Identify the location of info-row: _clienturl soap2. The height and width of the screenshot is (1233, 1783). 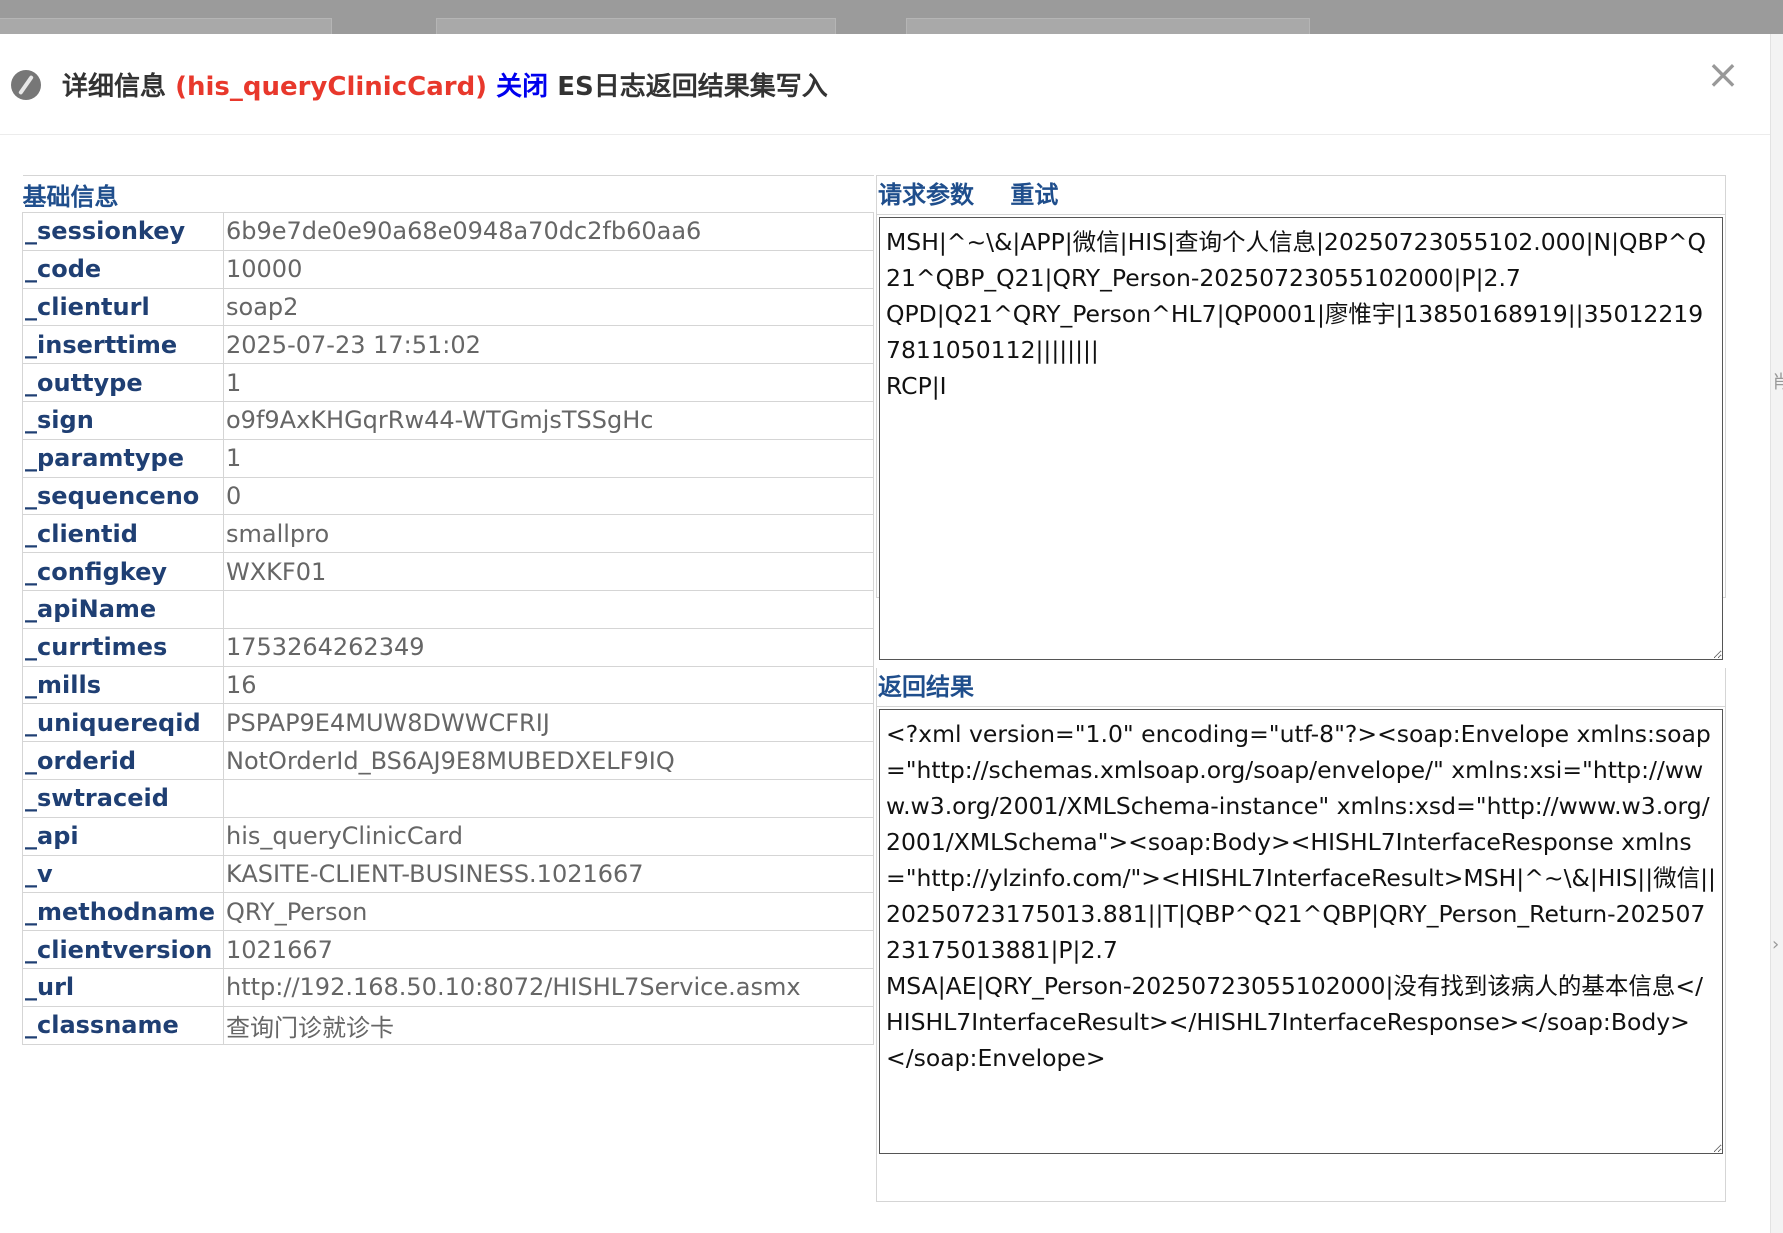
(448, 307).